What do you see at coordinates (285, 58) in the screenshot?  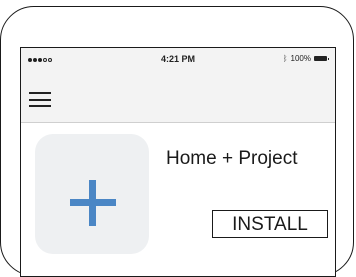 I see `bluetooth-icon: ᛒ` at bounding box center [285, 58].